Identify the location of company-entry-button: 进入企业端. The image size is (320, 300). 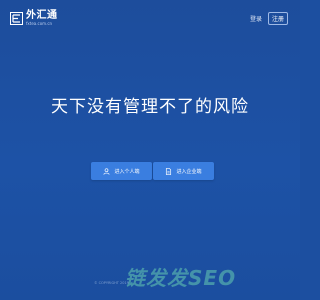
(183, 171).